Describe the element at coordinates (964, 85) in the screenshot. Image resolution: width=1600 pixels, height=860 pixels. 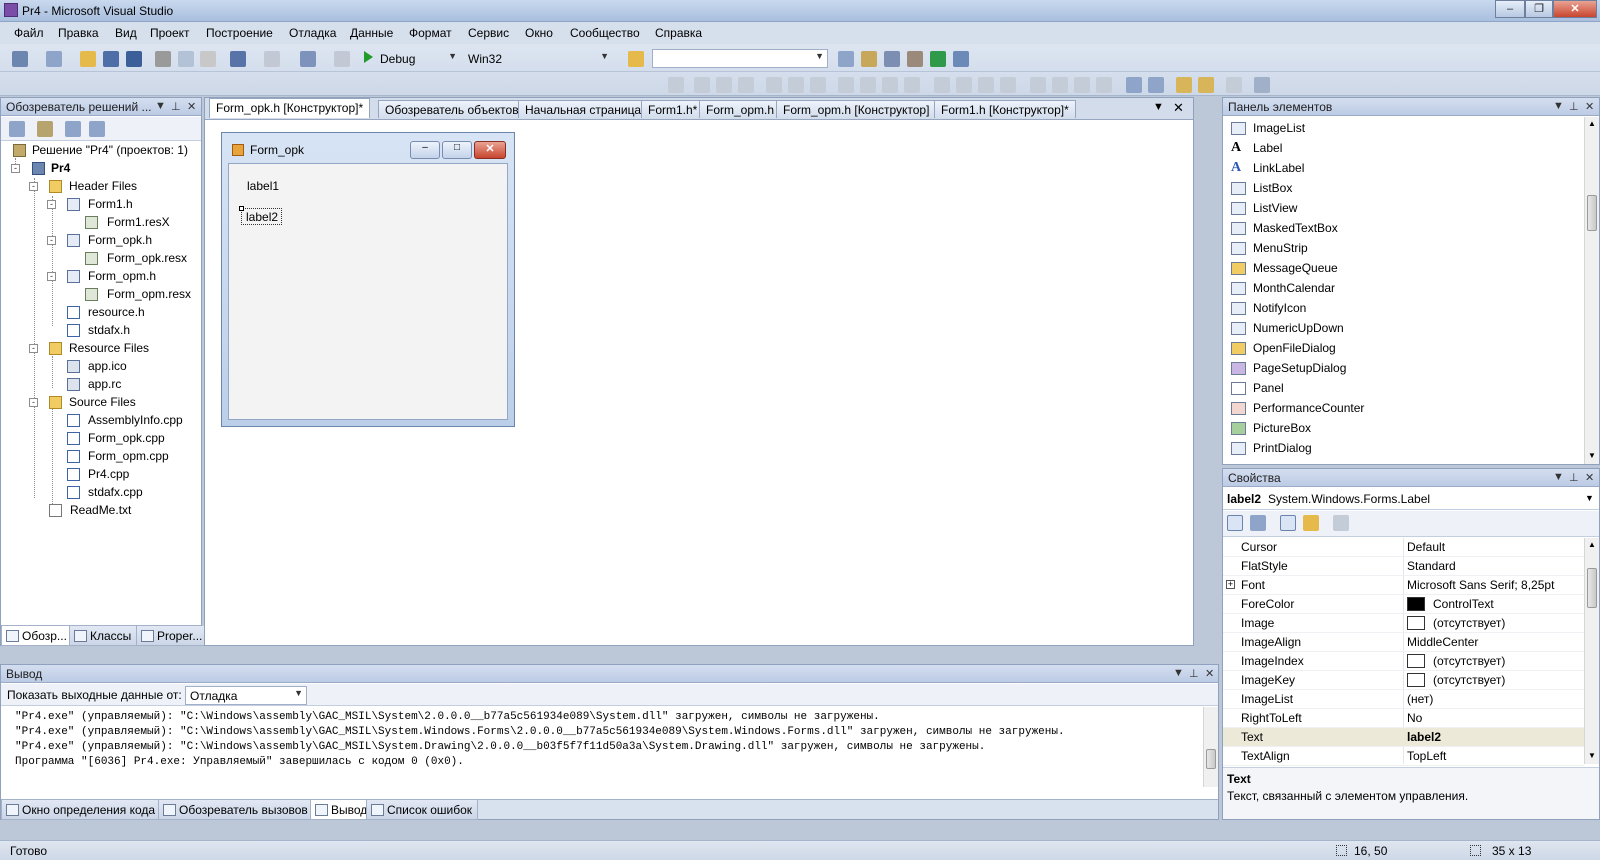
I see `increase-horizontal-spacing-icon` at that location.